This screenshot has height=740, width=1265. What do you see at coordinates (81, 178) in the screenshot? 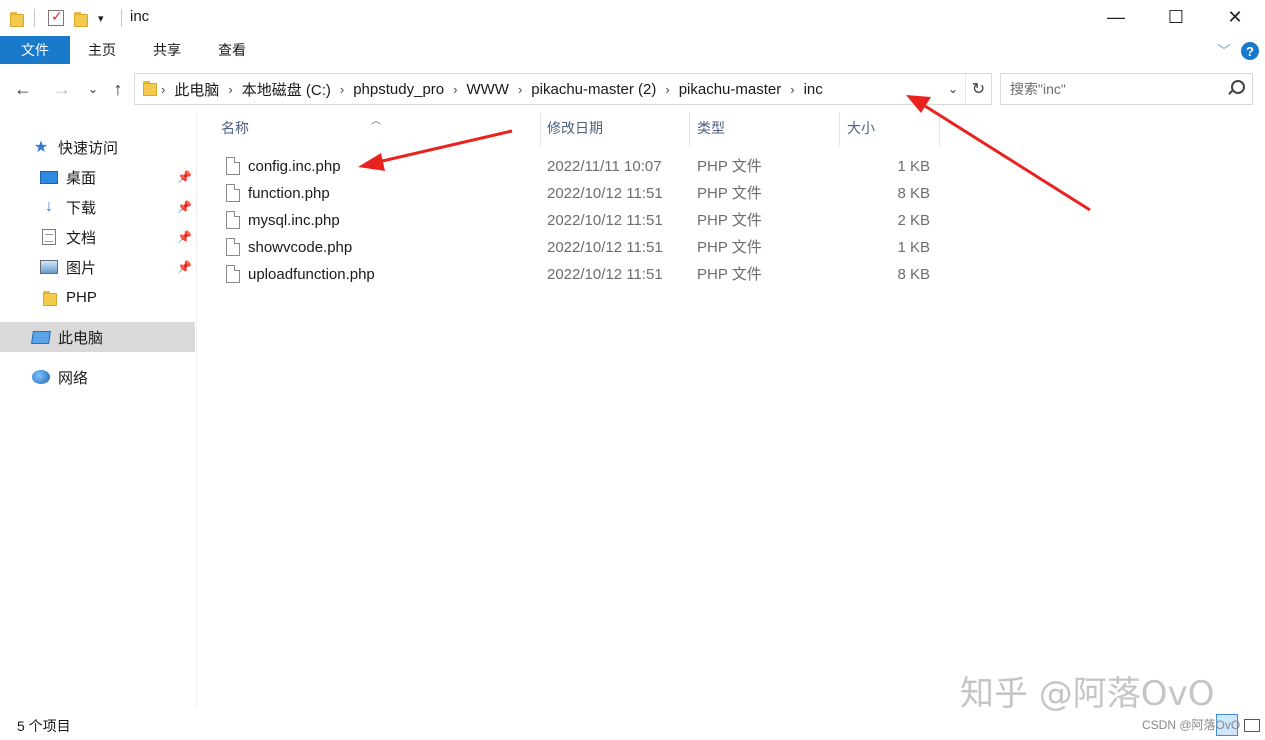
I see `sidebar-item-label: 桌面` at bounding box center [81, 178].